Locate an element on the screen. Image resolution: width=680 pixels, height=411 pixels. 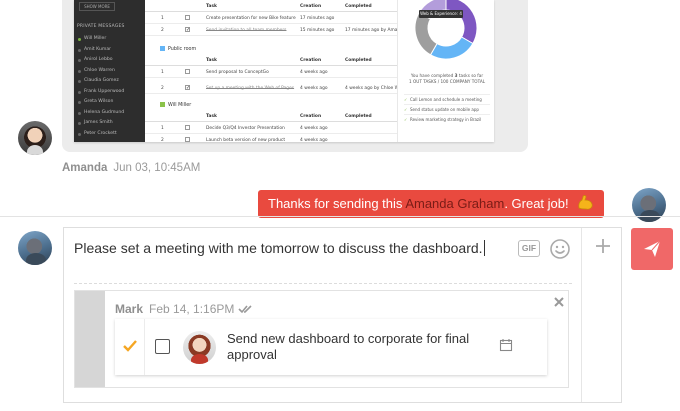
quoted-sender: Mark is located at coordinates (129, 309).